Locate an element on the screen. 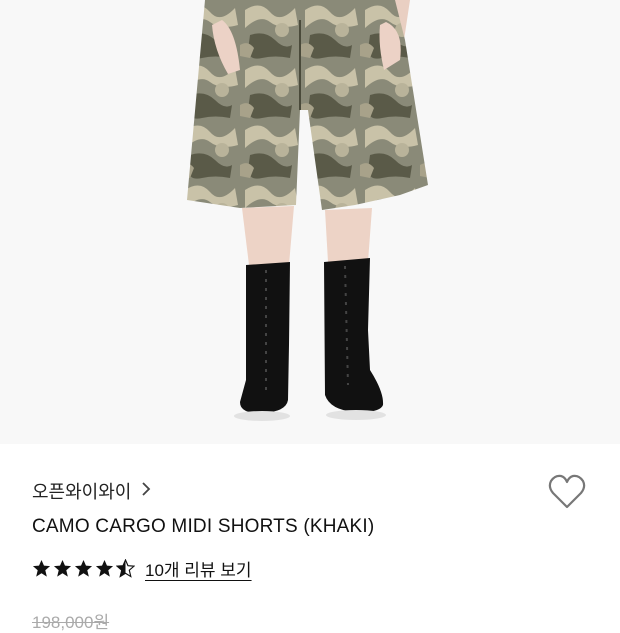  brand-link: 오픈와이와이 is located at coordinates (91, 491).